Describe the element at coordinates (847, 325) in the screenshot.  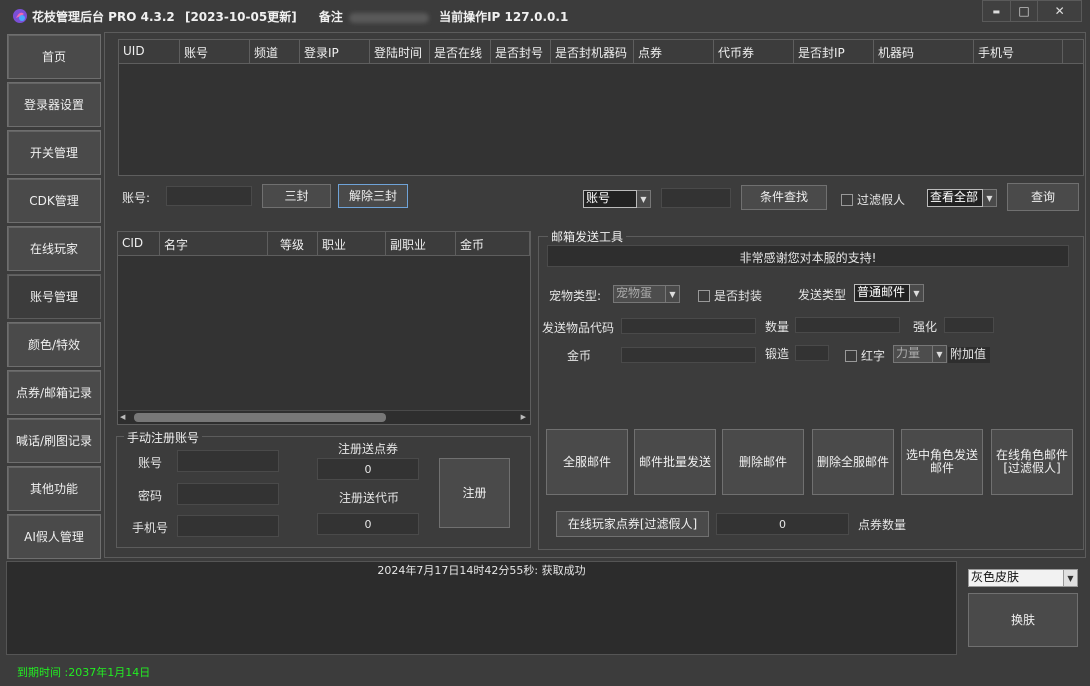
I see `quantity-input` at that location.